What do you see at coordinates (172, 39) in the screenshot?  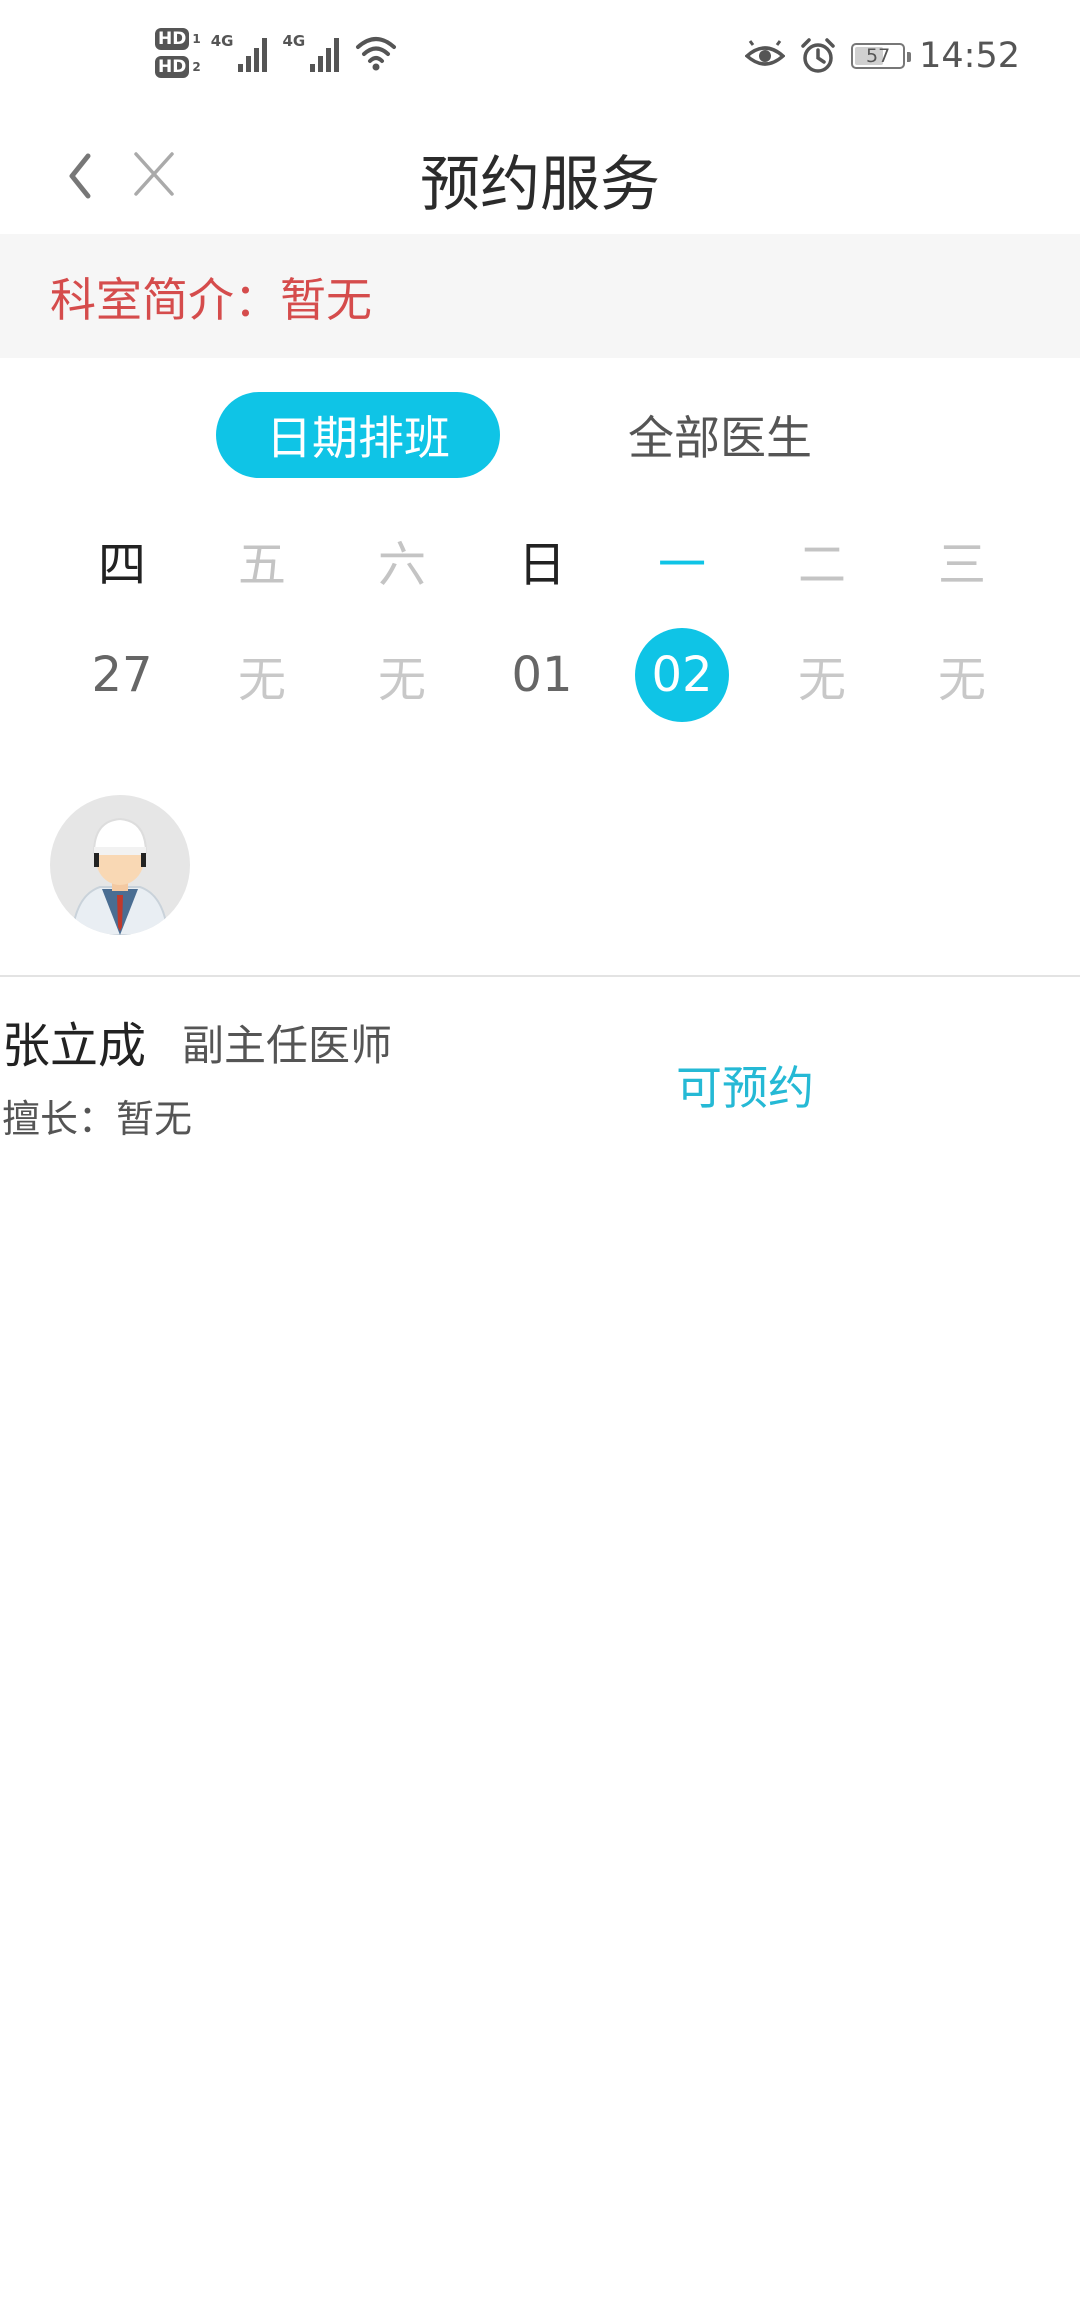 I see `sim1-hd: HD` at bounding box center [172, 39].